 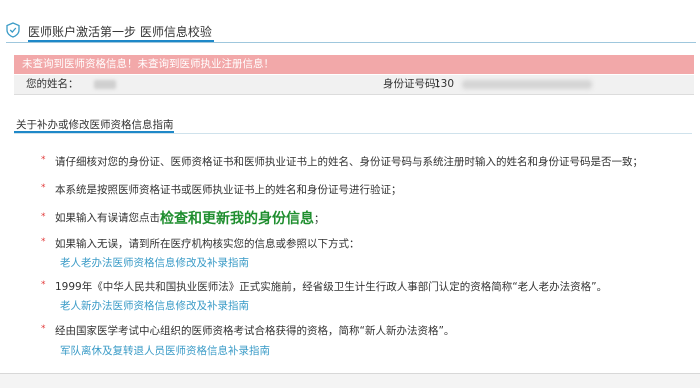 I want to click on section-header: 关于补办或修改医师资格信息指南, so click(x=353, y=125).